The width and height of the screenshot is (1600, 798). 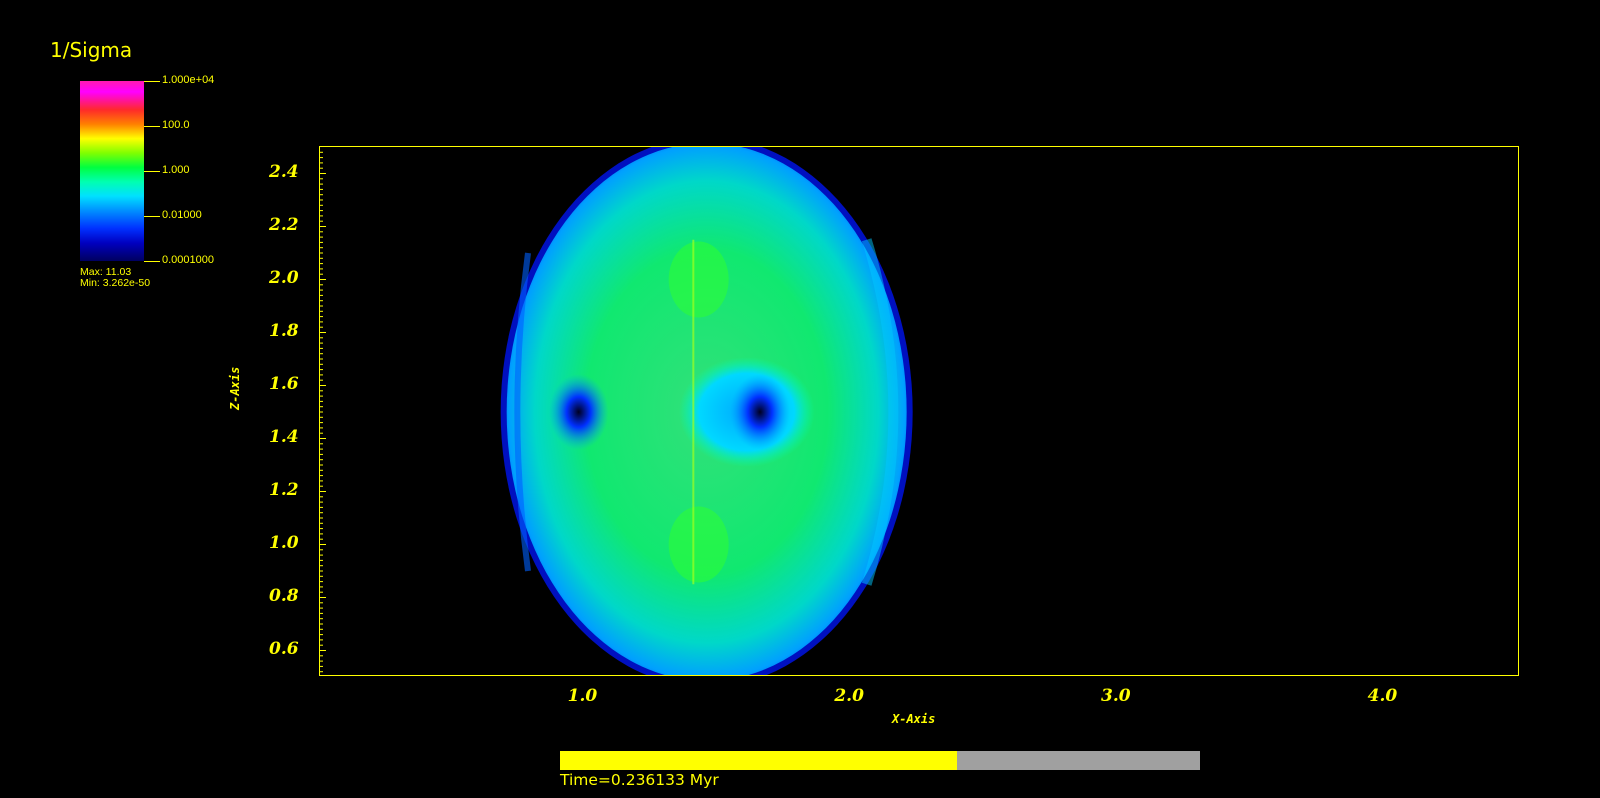 What do you see at coordinates (639, 780) in the screenshot?
I see `time-label: Time=0.236133 Myr` at bounding box center [639, 780].